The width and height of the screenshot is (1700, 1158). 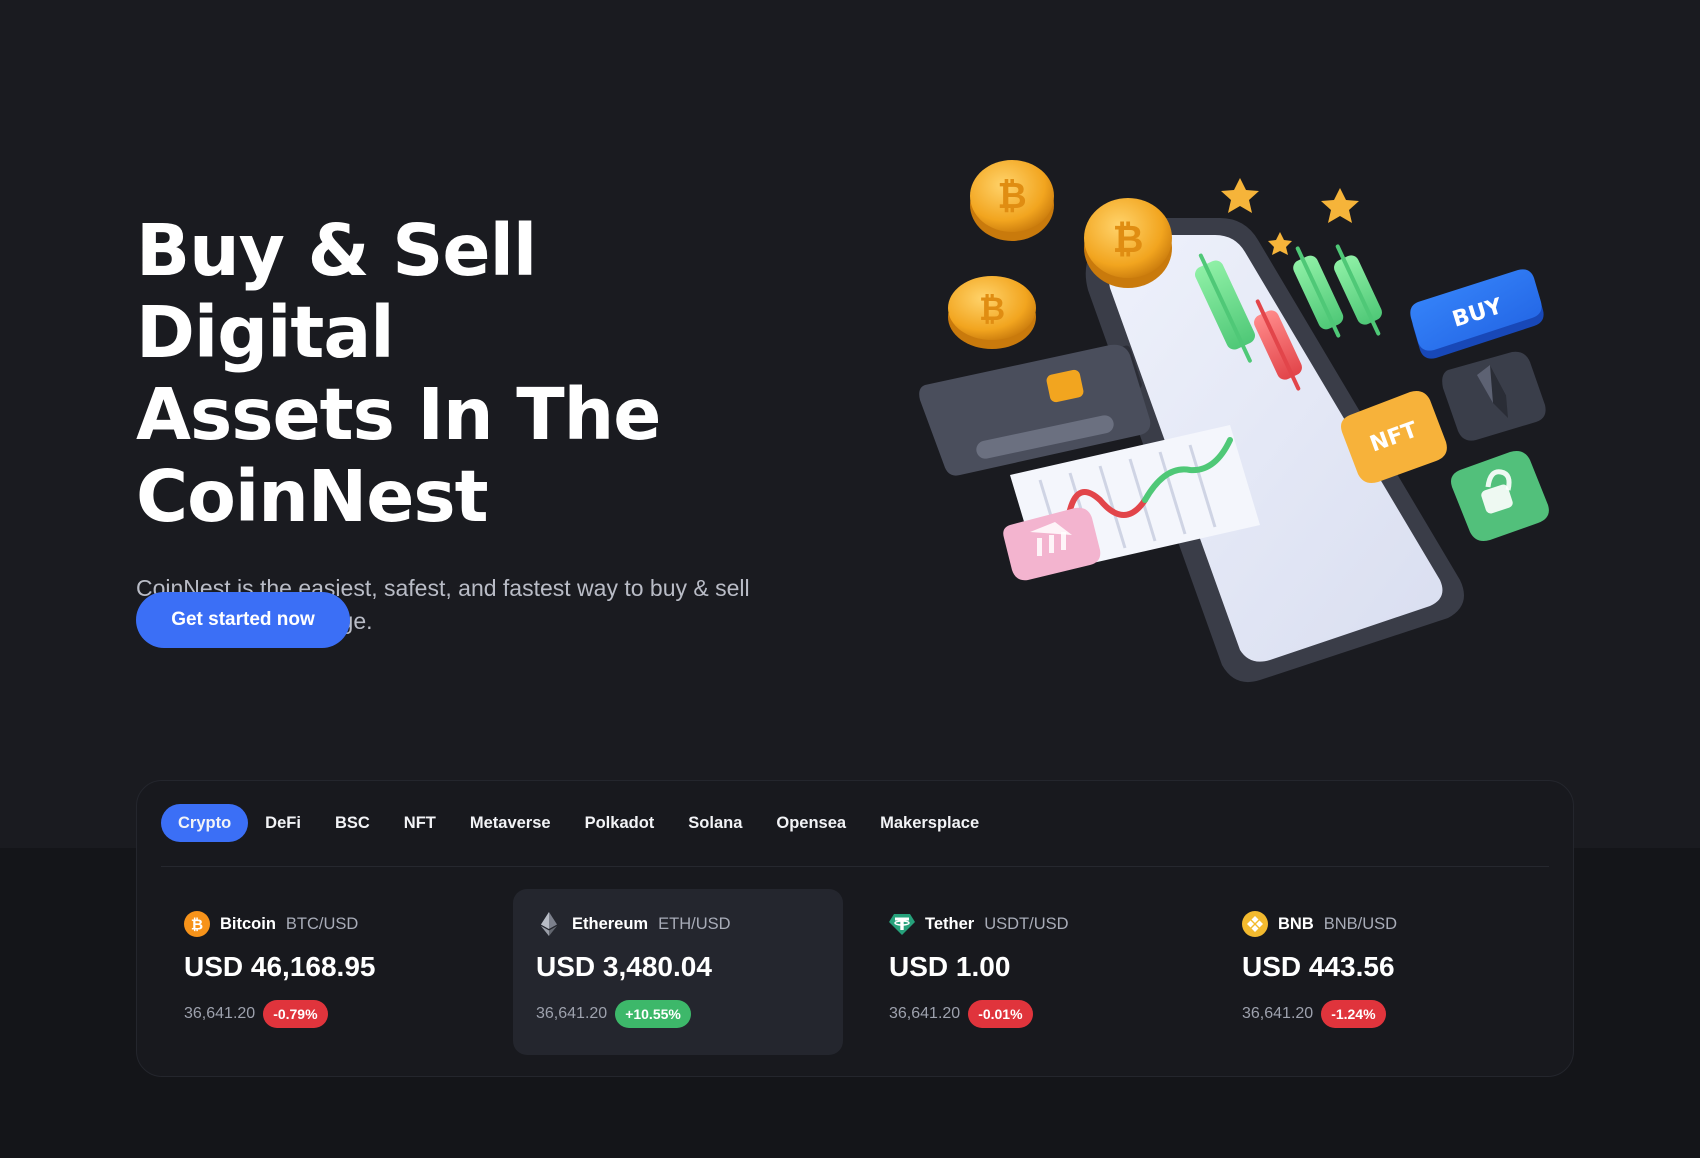 What do you see at coordinates (243, 620) in the screenshot?
I see `get-started-button: Get started now` at bounding box center [243, 620].